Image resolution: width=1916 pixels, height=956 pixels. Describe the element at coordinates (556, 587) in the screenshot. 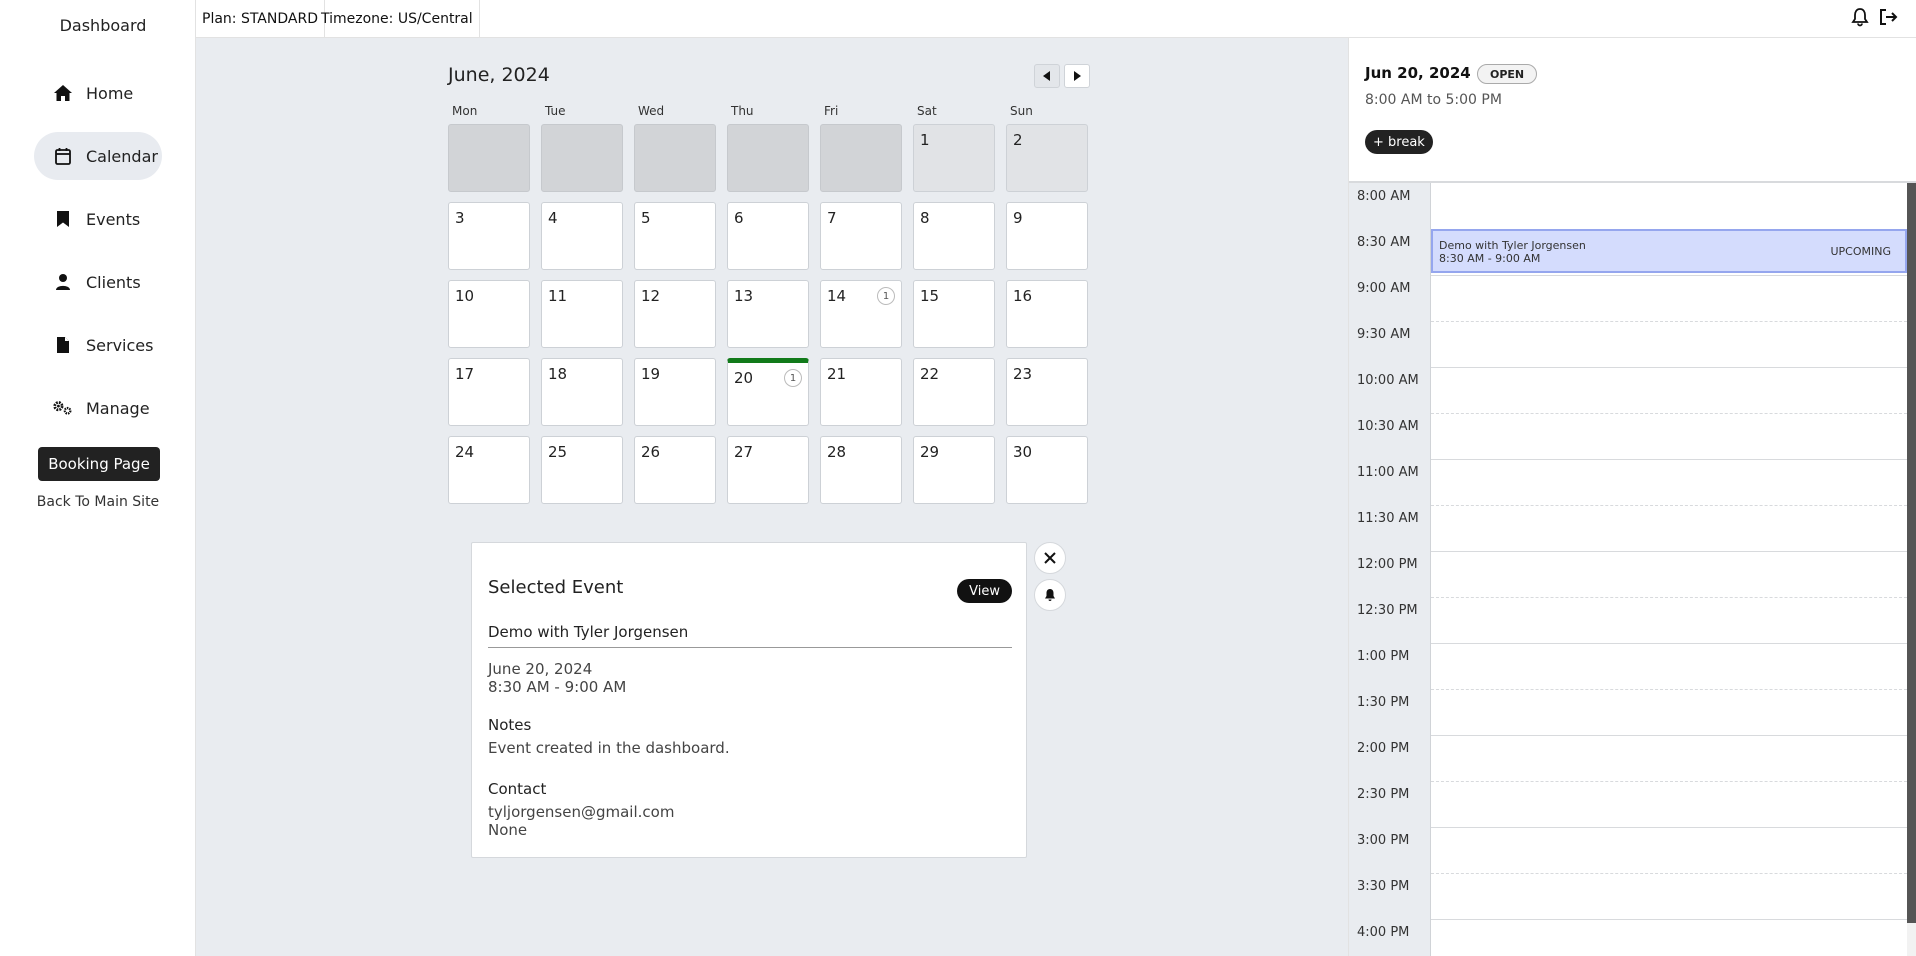

I see `selected-event-heading: Selected Event` at that location.